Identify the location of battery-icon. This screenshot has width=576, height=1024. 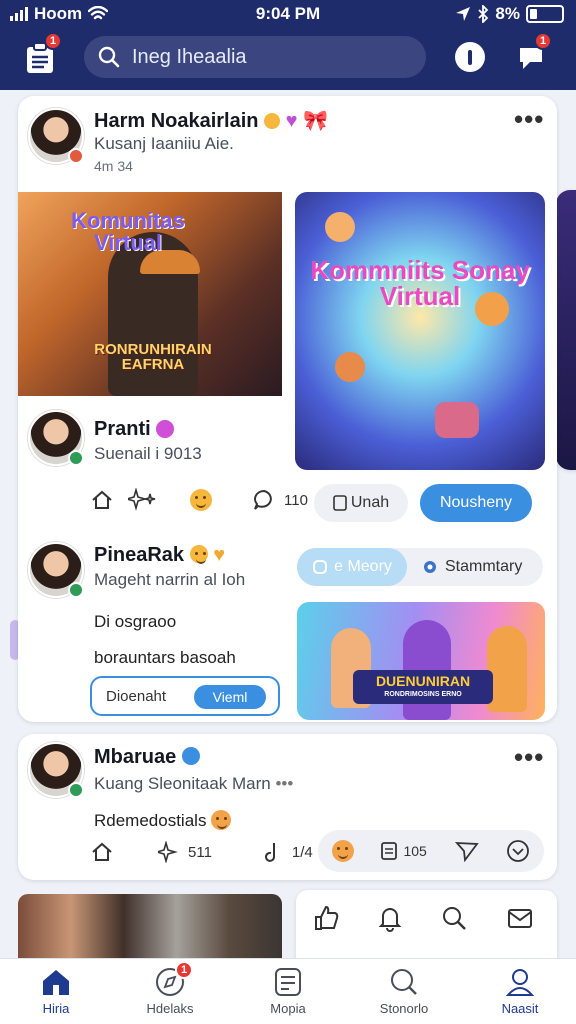
(545, 14).